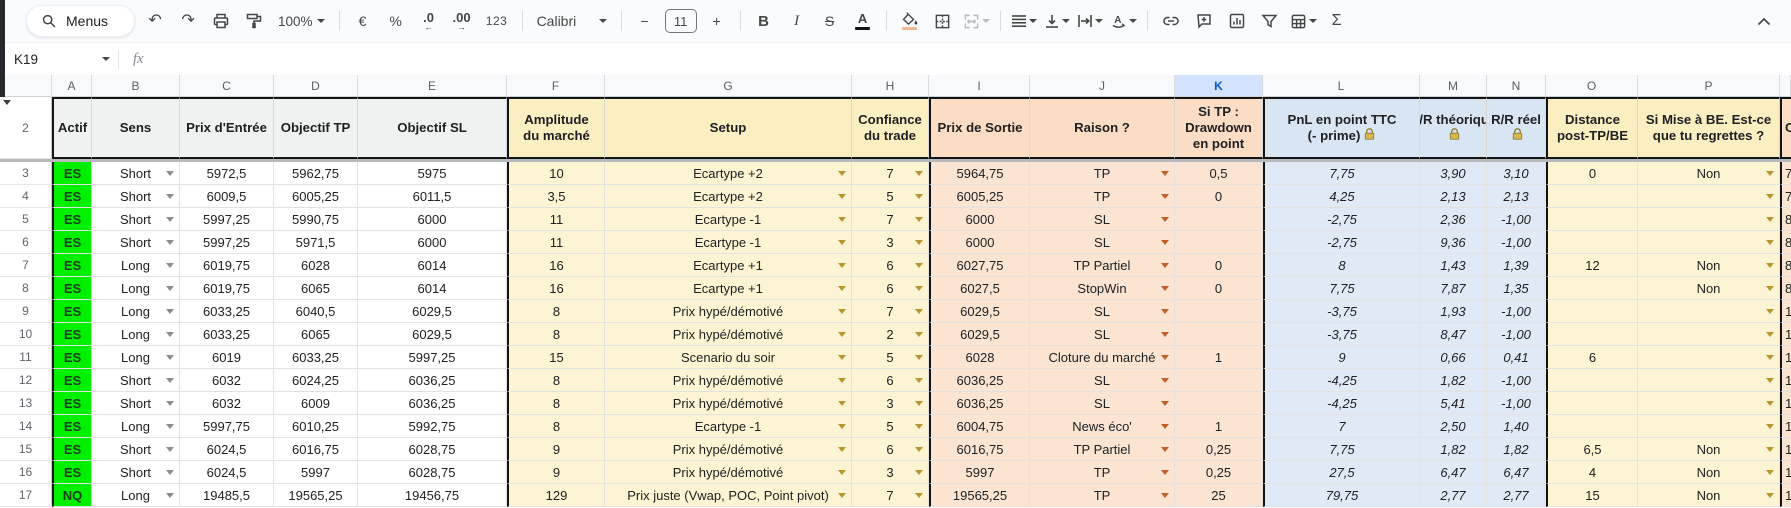 The image size is (1791, 508). I want to click on cell-H17: 7, so click(890, 495).